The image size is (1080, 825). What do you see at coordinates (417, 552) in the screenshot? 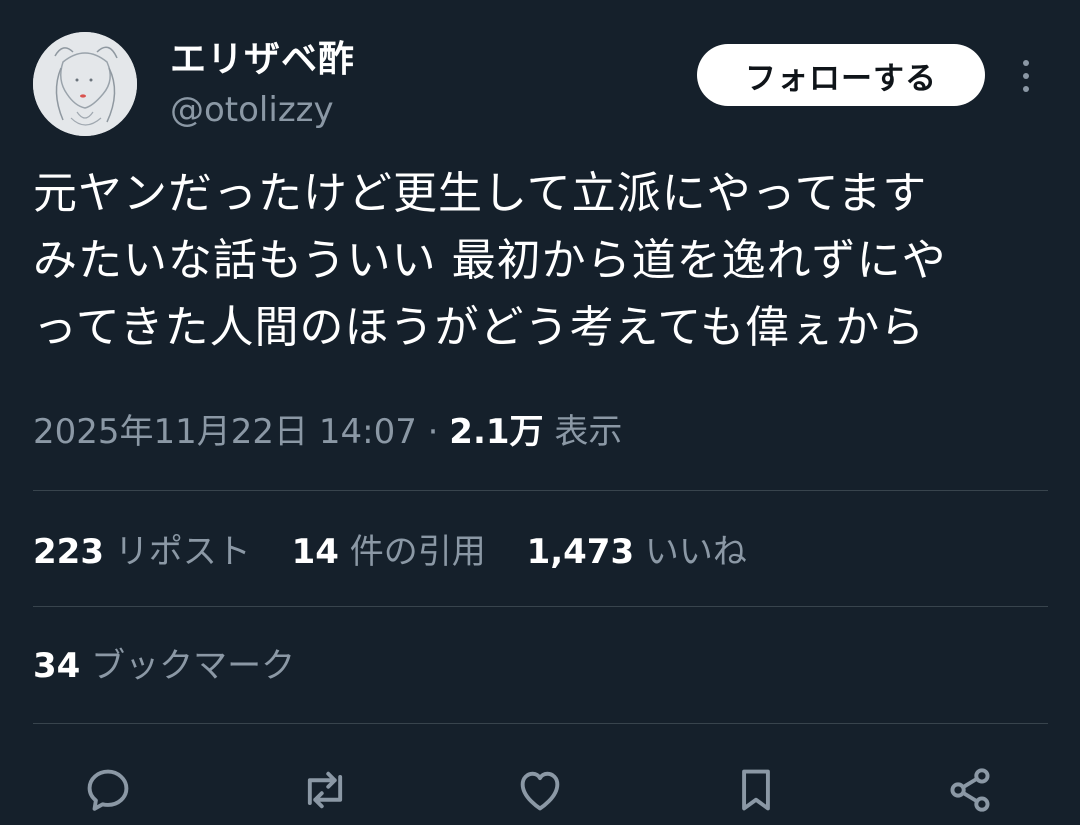
I see `quotes-label: 件の引用` at bounding box center [417, 552].